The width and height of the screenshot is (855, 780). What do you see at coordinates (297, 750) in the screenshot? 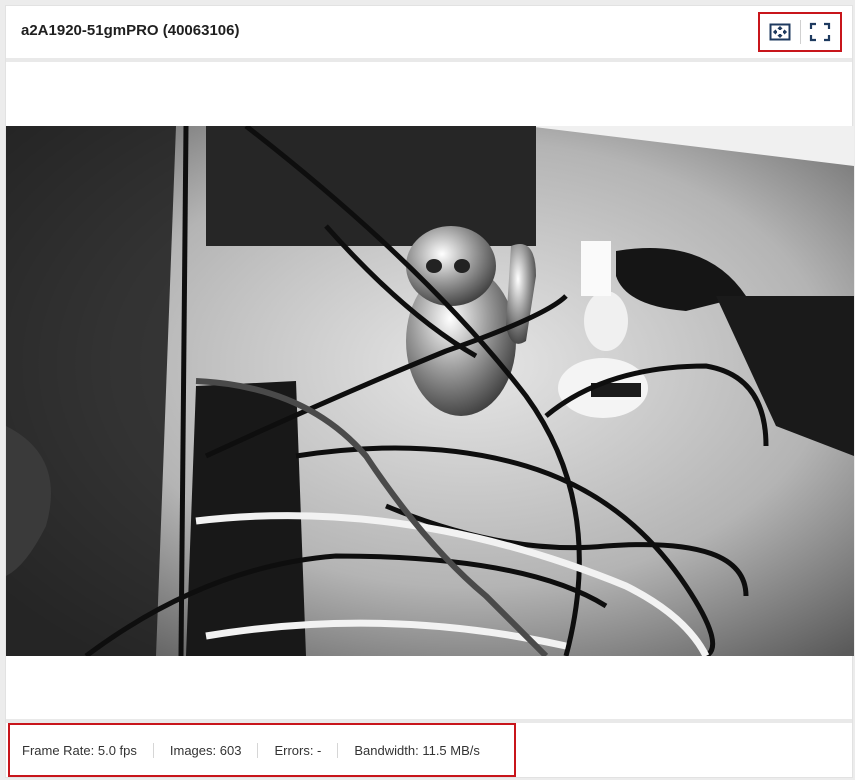
I see `errors-stat: Errors: -` at bounding box center [297, 750].